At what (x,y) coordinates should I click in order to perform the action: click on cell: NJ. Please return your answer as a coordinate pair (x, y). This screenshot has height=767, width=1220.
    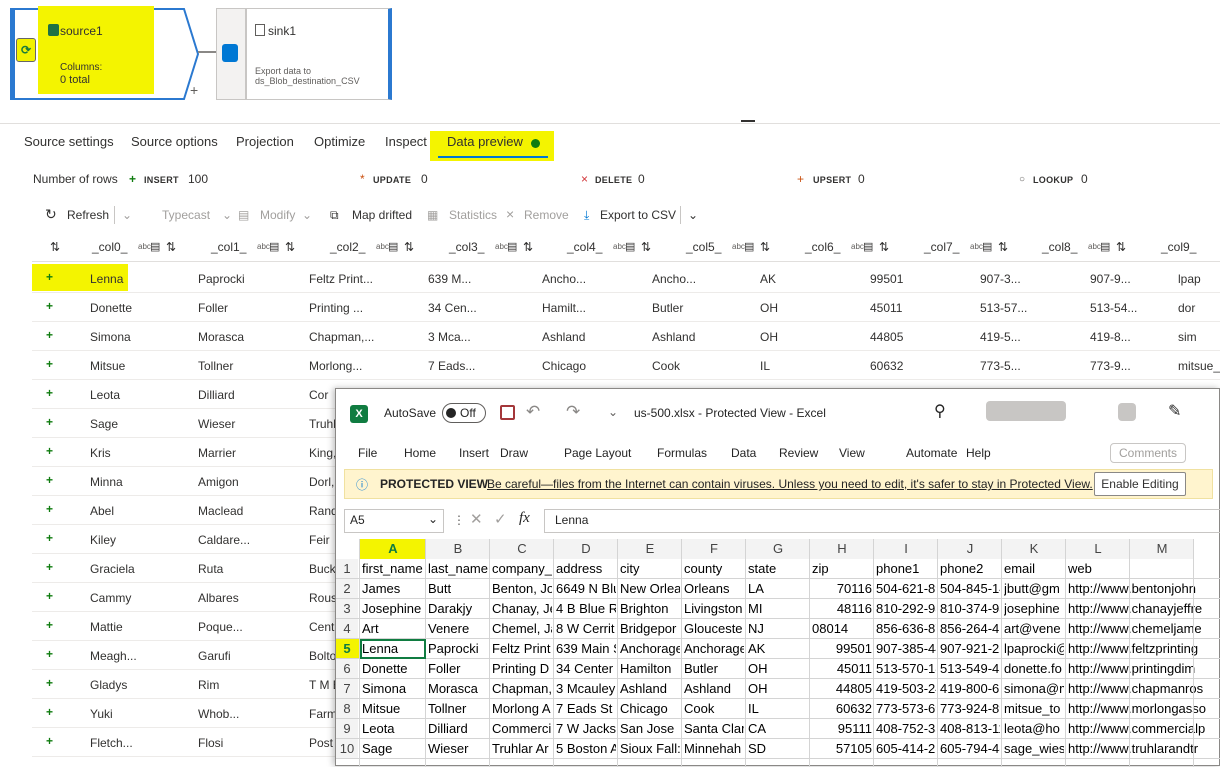
    Looking at the image, I should click on (778, 629).